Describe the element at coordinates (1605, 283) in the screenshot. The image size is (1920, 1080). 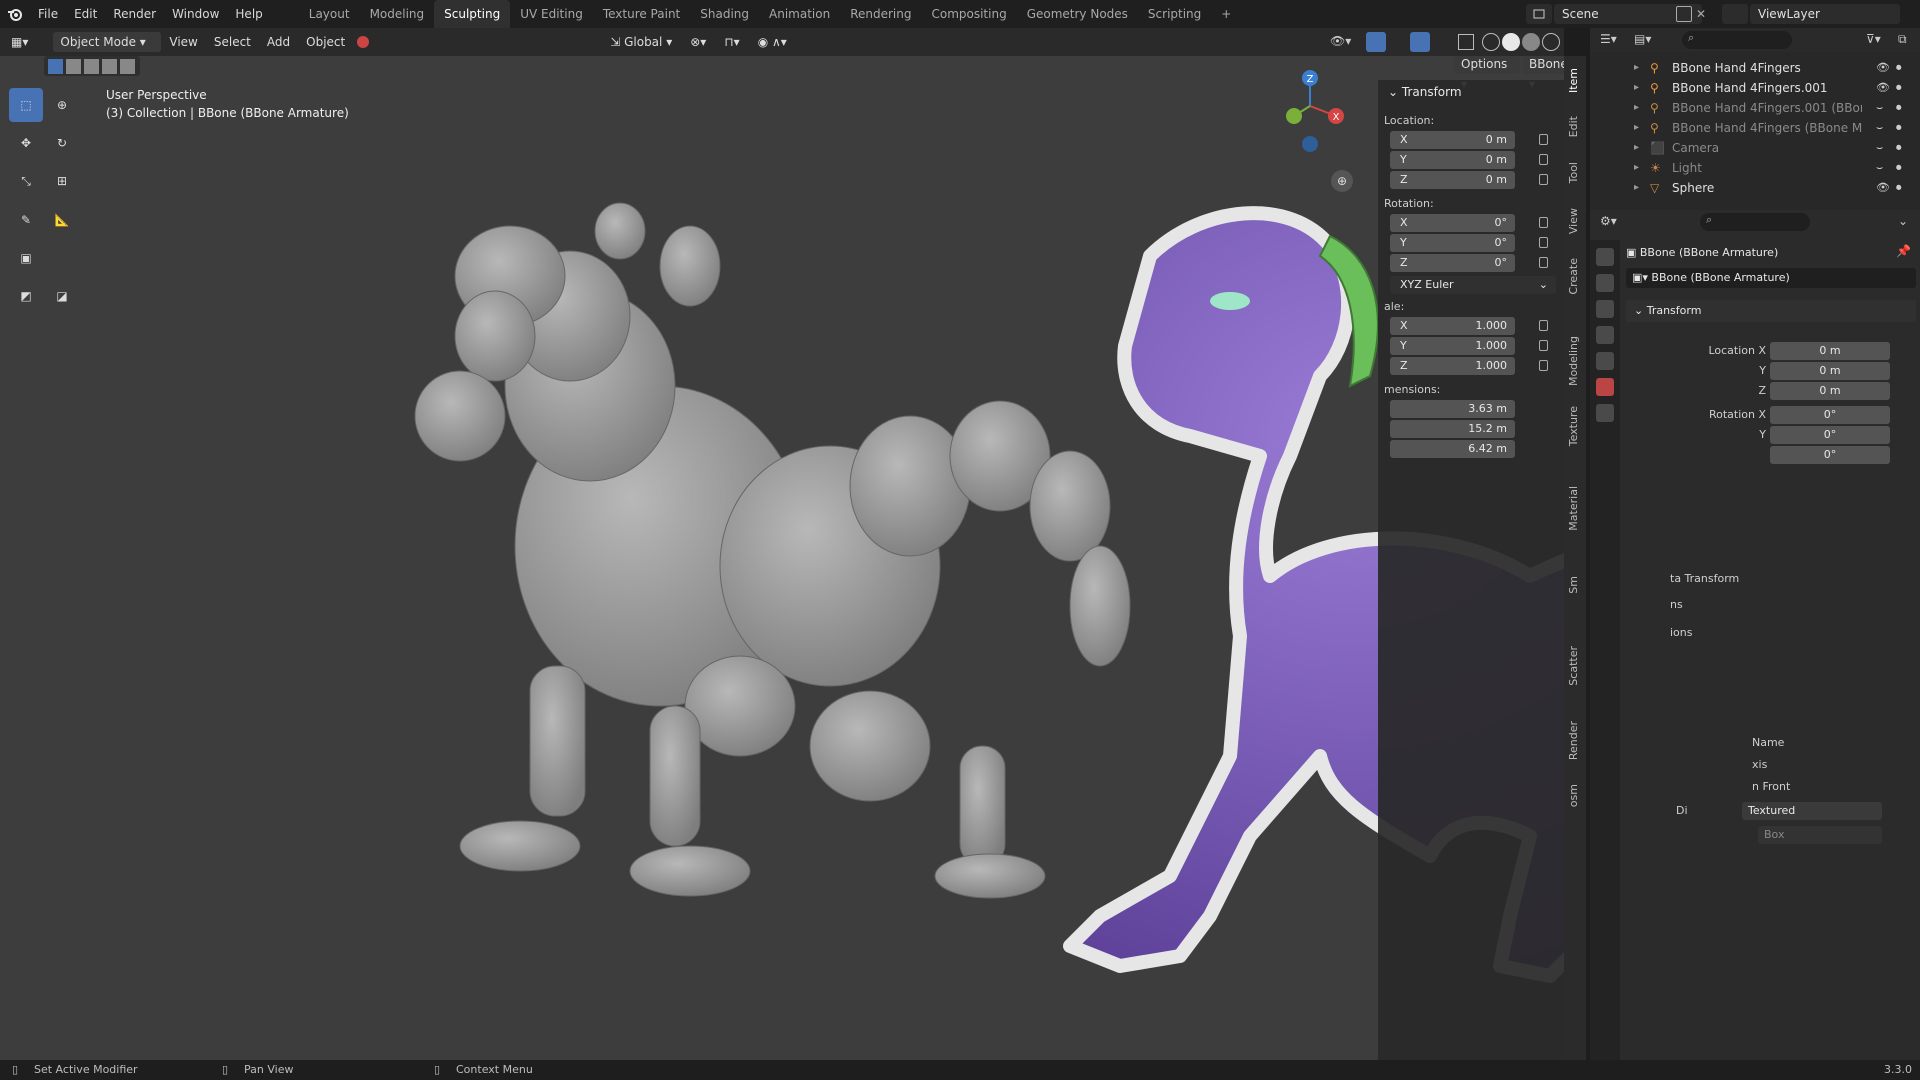
I see `render-properties-icon` at that location.